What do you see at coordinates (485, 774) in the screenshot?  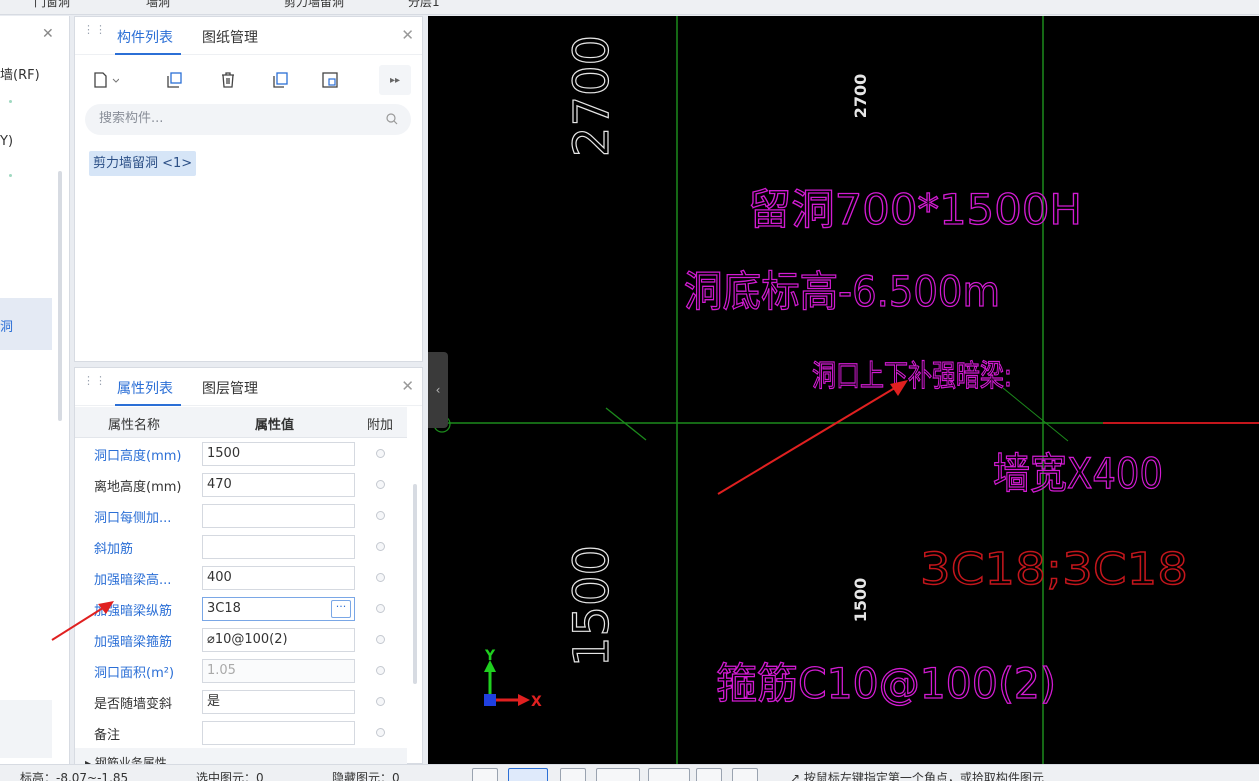 I see `snap-icon` at bounding box center [485, 774].